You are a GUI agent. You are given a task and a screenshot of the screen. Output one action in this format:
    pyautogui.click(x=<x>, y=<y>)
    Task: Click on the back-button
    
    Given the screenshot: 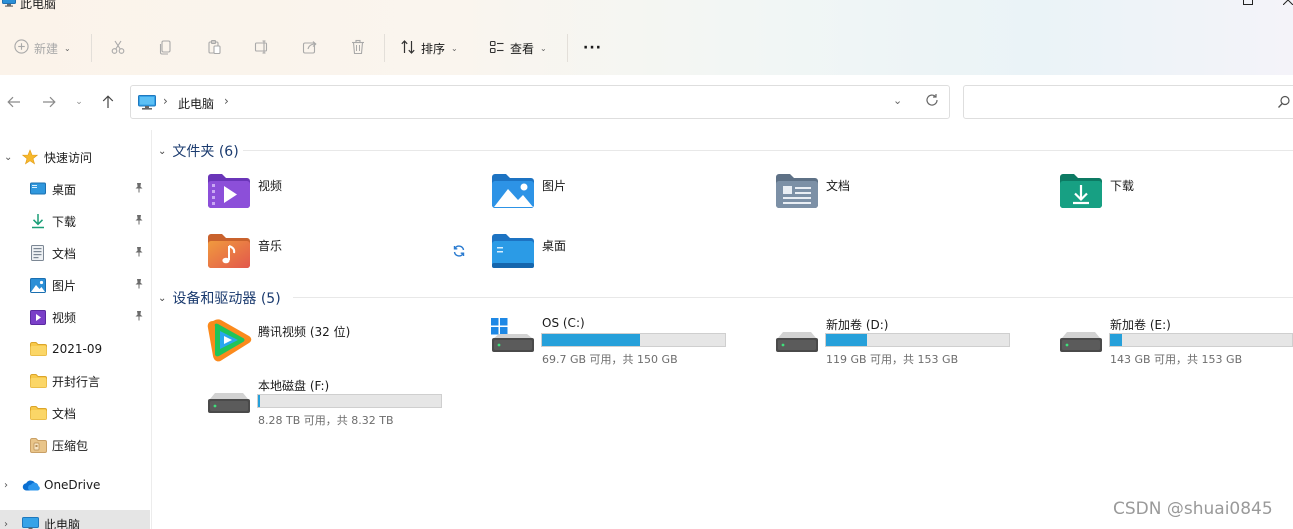 What is the action you would take?
    pyautogui.click(x=14, y=102)
    